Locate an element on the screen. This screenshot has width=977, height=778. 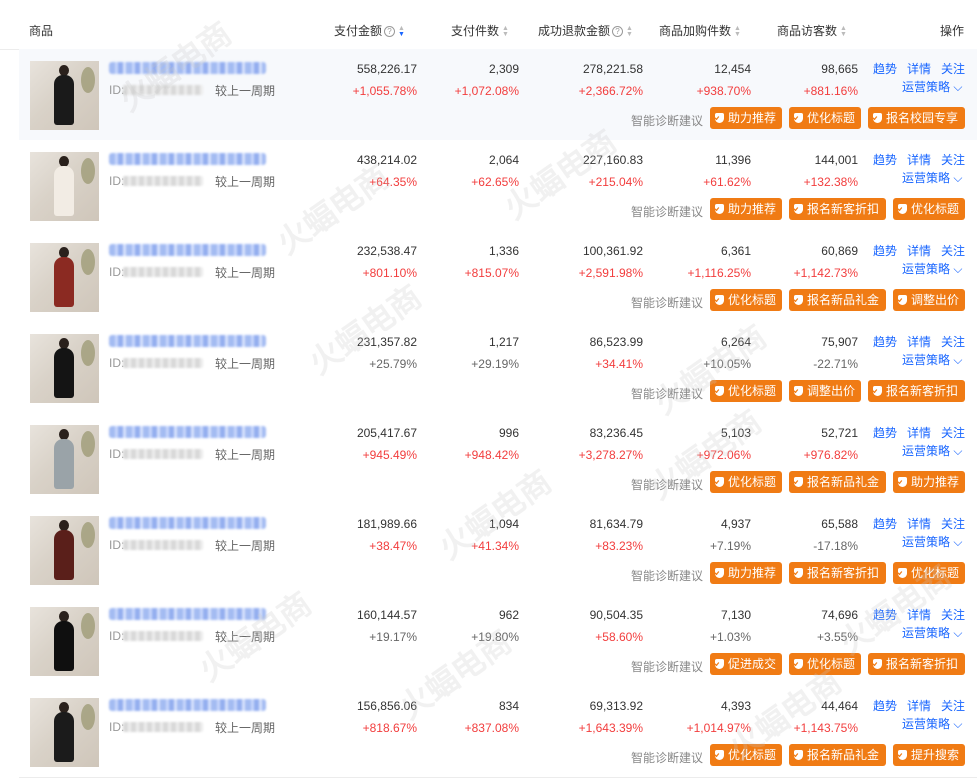
header-ops: 操作 is located at coordinates (952, 31).